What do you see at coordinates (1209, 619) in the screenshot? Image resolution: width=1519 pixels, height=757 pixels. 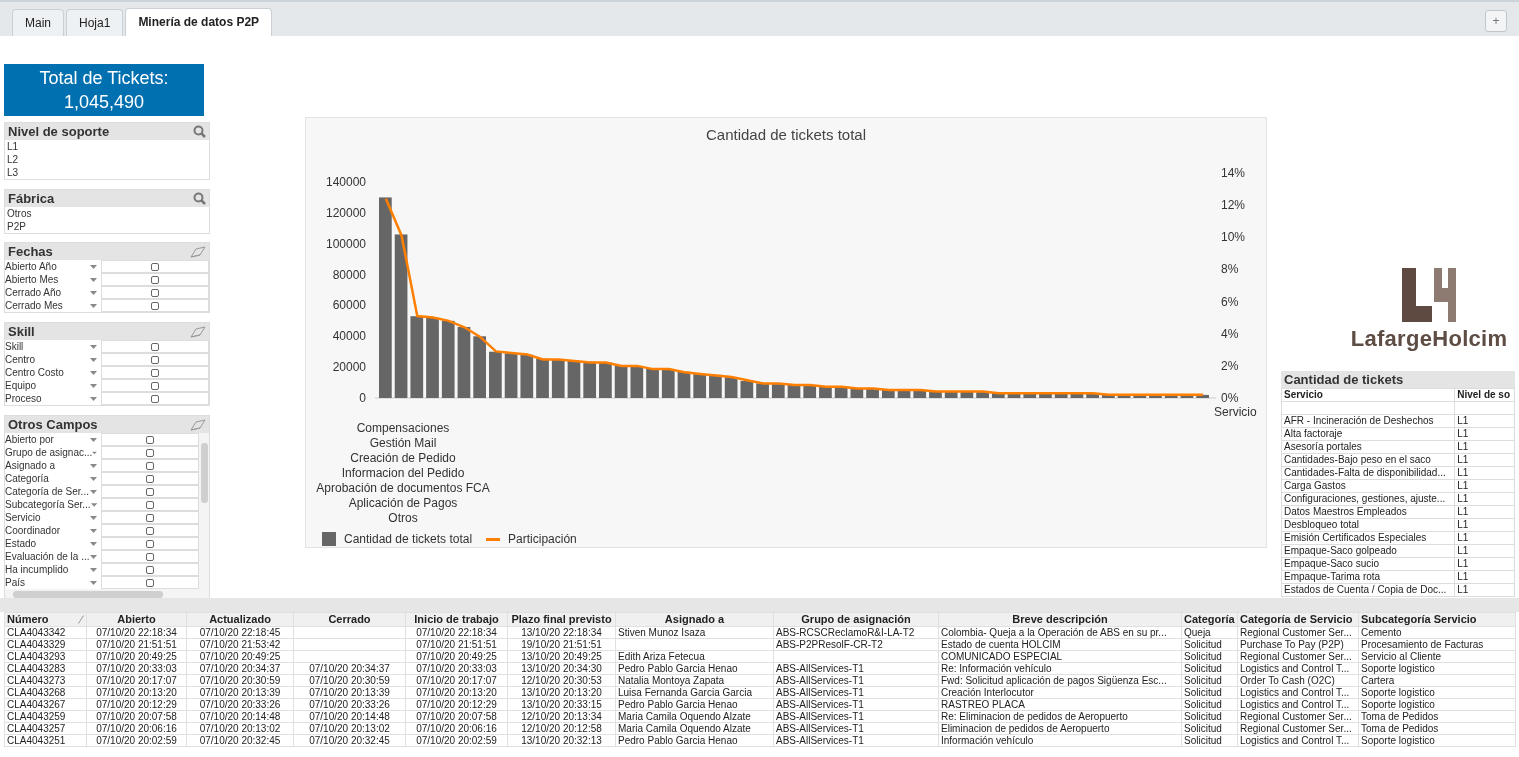 I see `column-header: Categoría` at bounding box center [1209, 619].